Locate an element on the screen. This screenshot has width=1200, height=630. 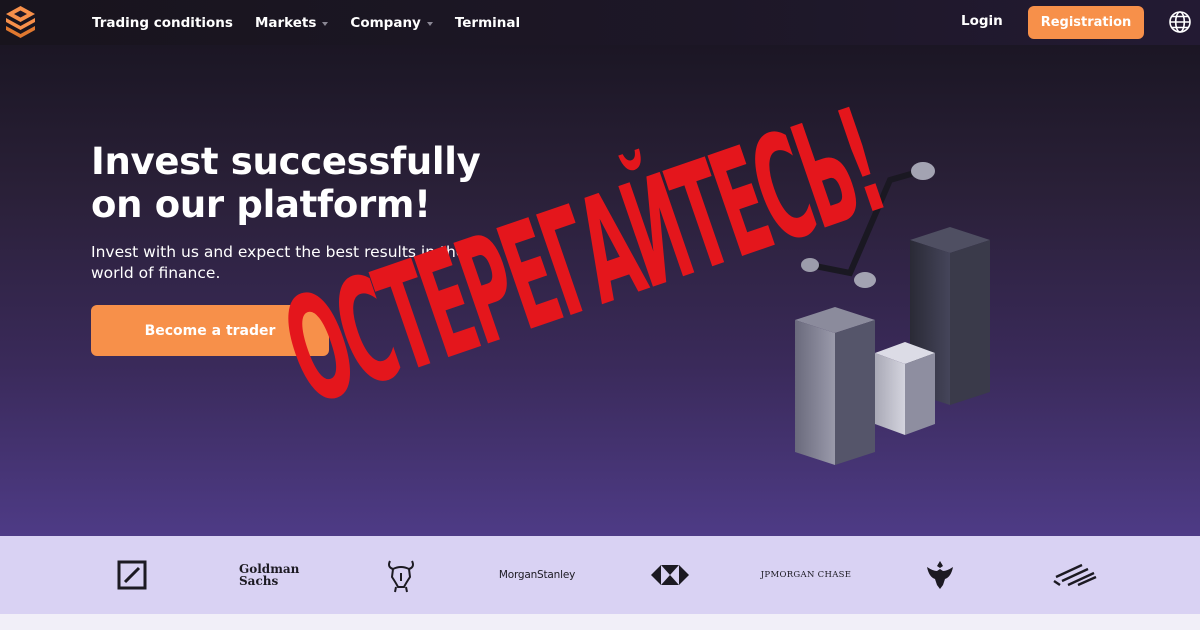
jpmorgan-chase-logo: JPMORGAN CHASE is located at coordinates (806, 575).